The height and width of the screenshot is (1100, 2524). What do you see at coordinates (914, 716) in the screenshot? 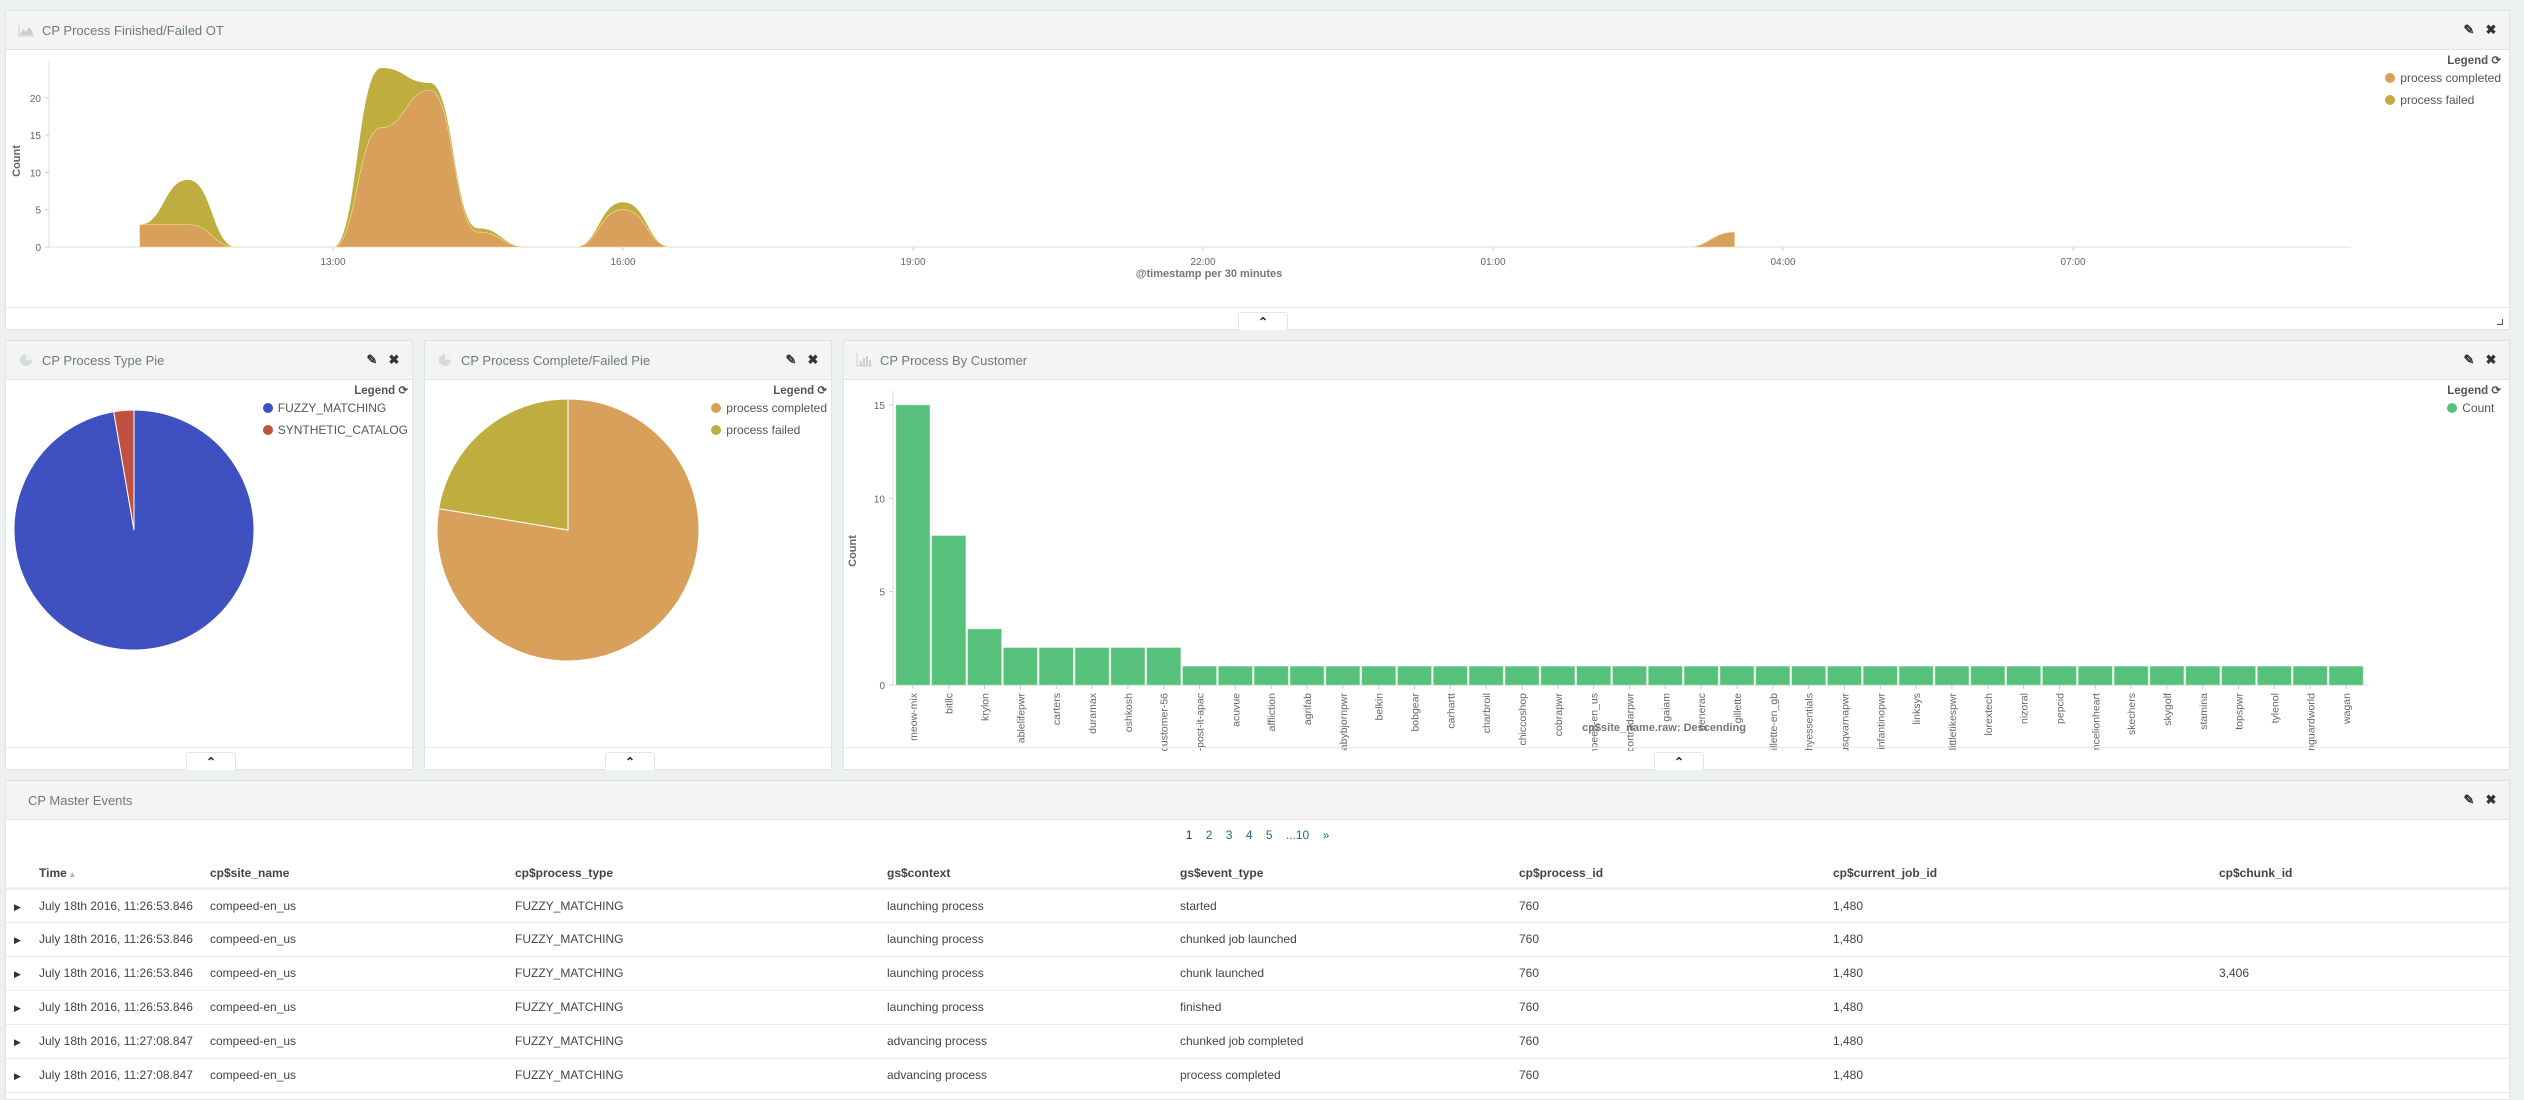
I see `x-tick-label: meow-mix` at bounding box center [914, 716].